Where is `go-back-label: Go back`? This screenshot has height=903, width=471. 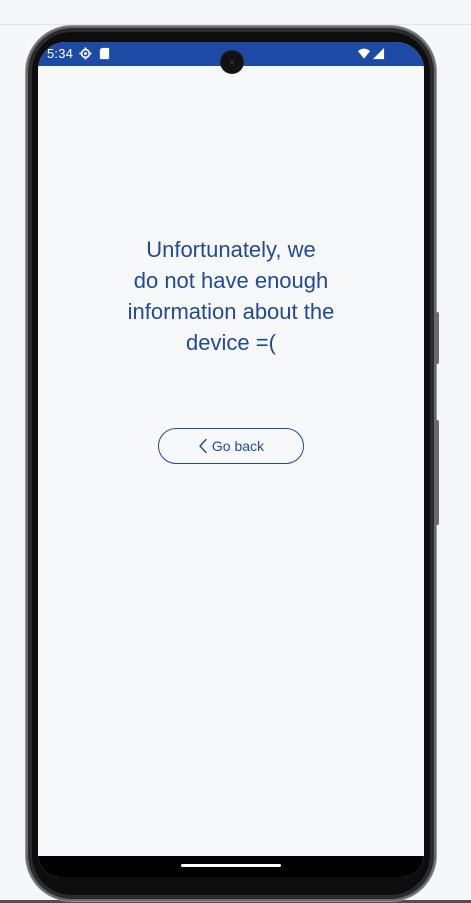
go-back-label: Go back is located at coordinates (238, 446).